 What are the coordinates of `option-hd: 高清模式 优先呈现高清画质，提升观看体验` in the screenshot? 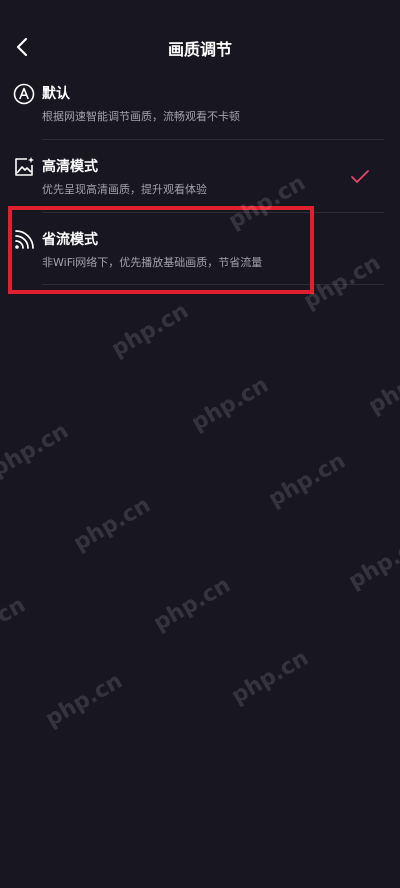 It's located at (192, 191).